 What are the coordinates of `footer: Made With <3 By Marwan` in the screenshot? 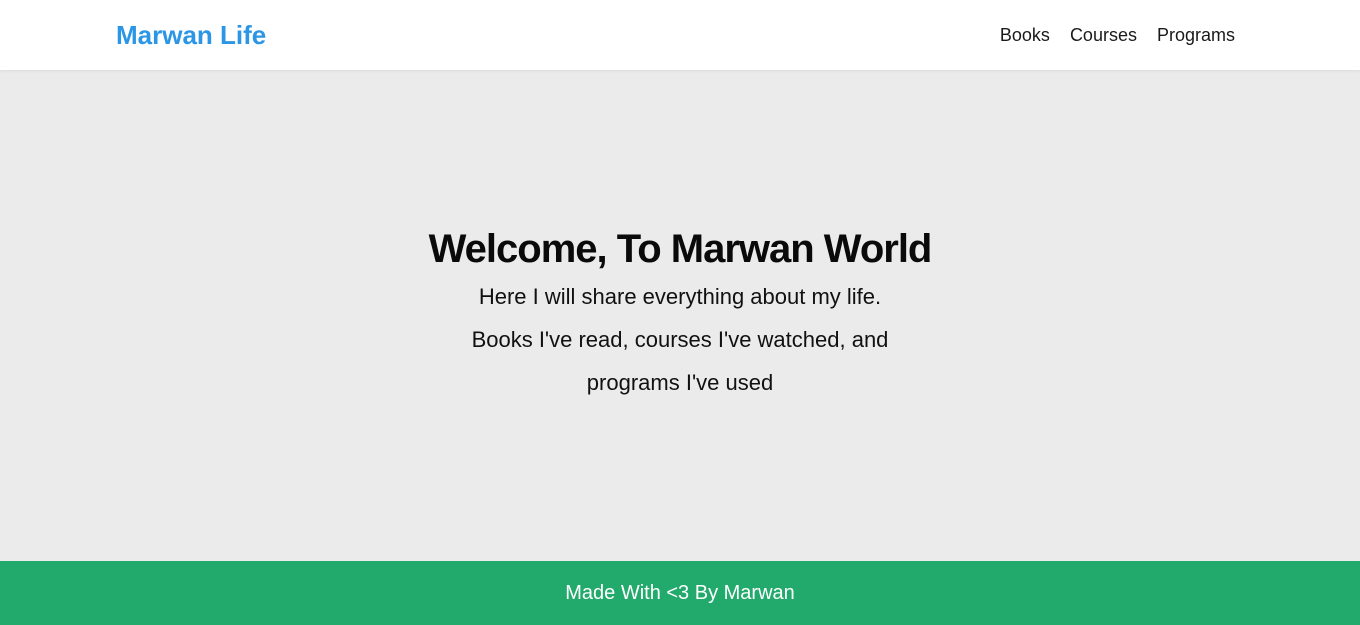 It's located at (680, 593).